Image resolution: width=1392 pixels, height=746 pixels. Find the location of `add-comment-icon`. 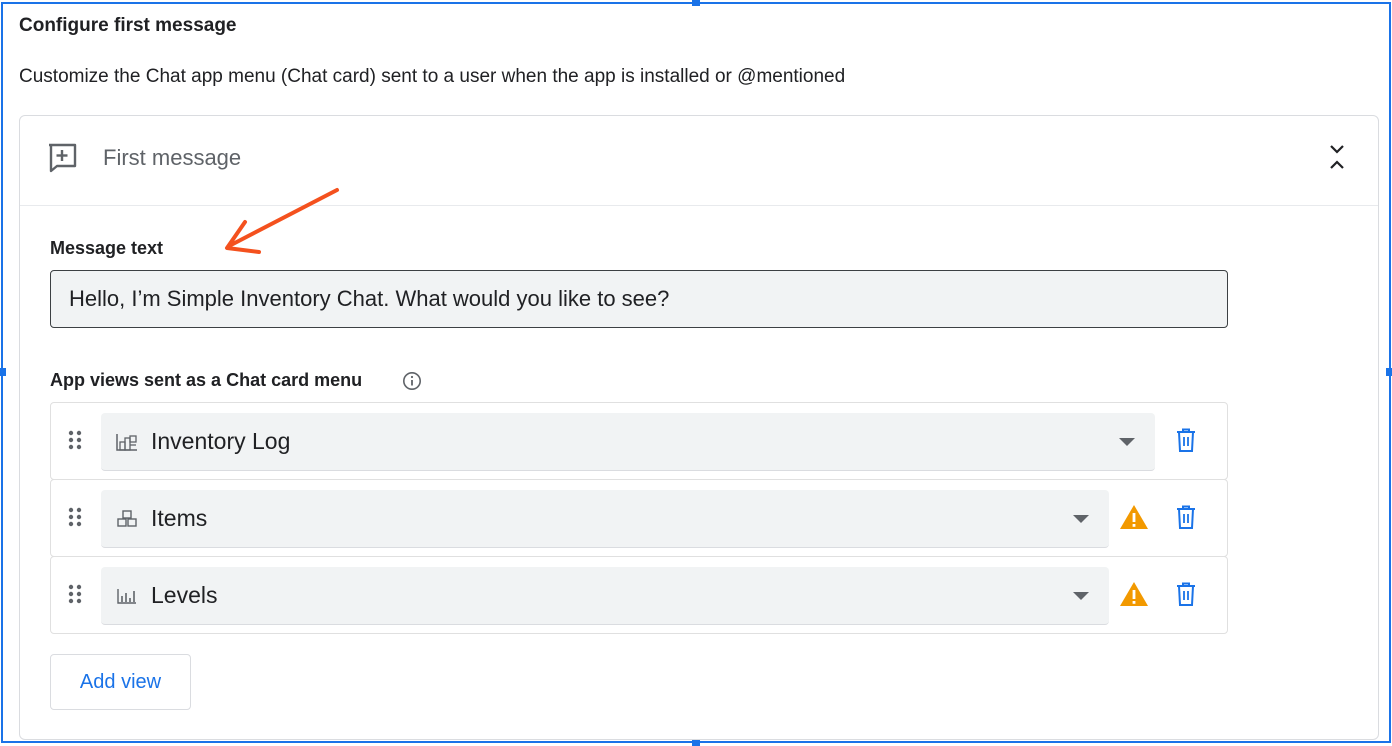

add-comment-icon is located at coordinates (63, 158).